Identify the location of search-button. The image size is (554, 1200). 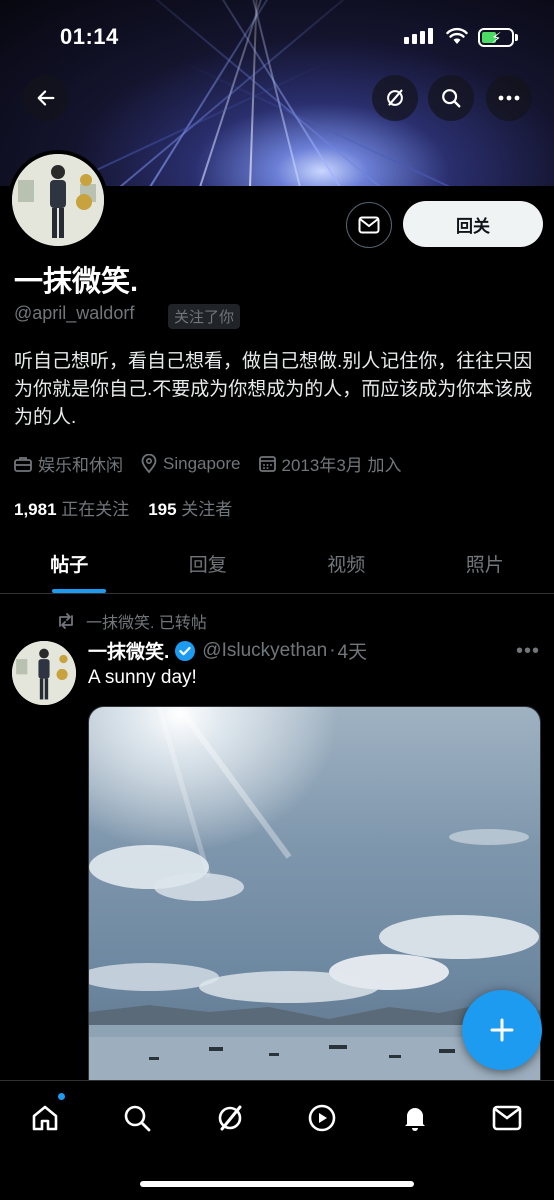
(451, 98).